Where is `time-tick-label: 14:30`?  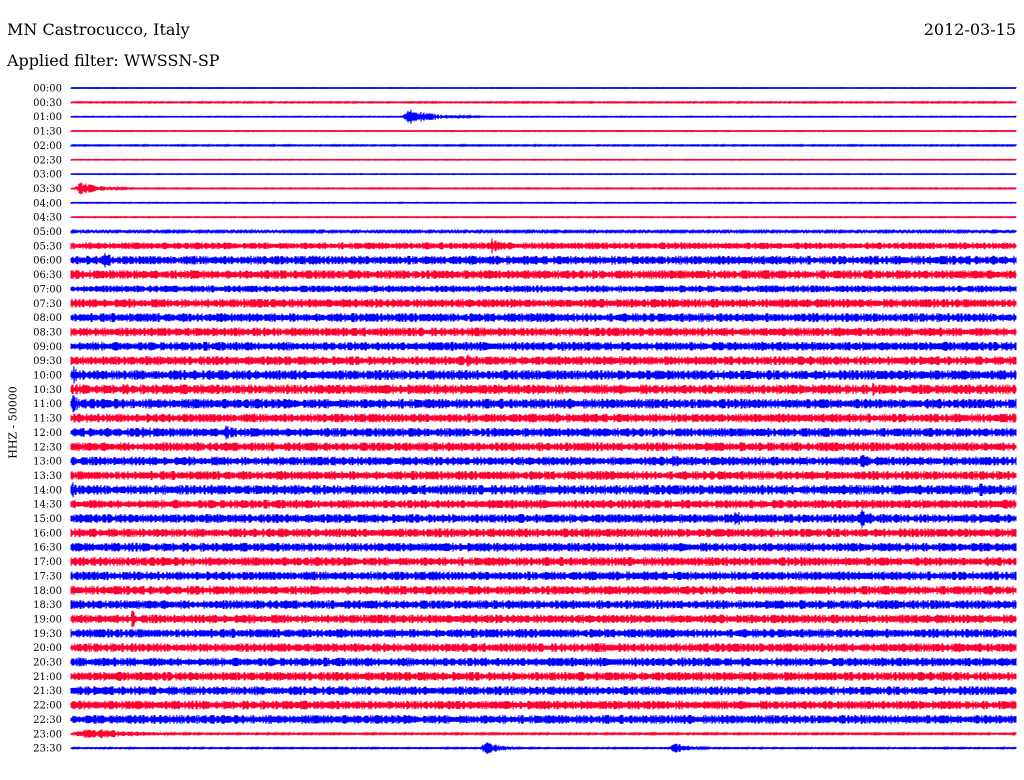 time-tick-label: 14:30 is located at coordinates (47, 505).